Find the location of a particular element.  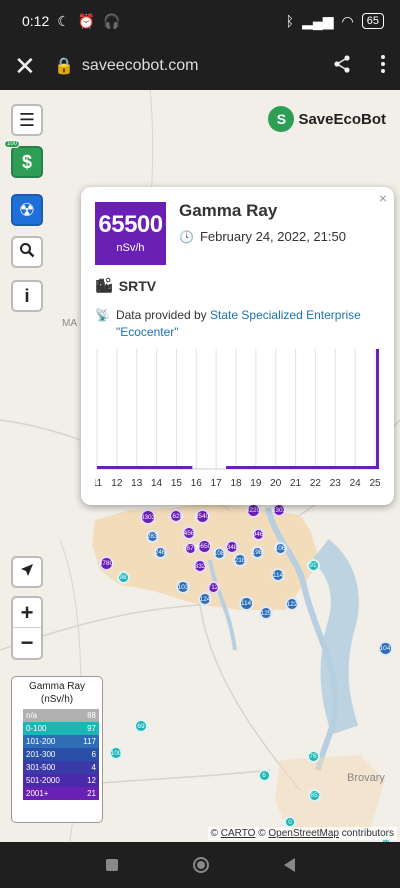

controls-badge: 100 is located at coordinates (12, 144).